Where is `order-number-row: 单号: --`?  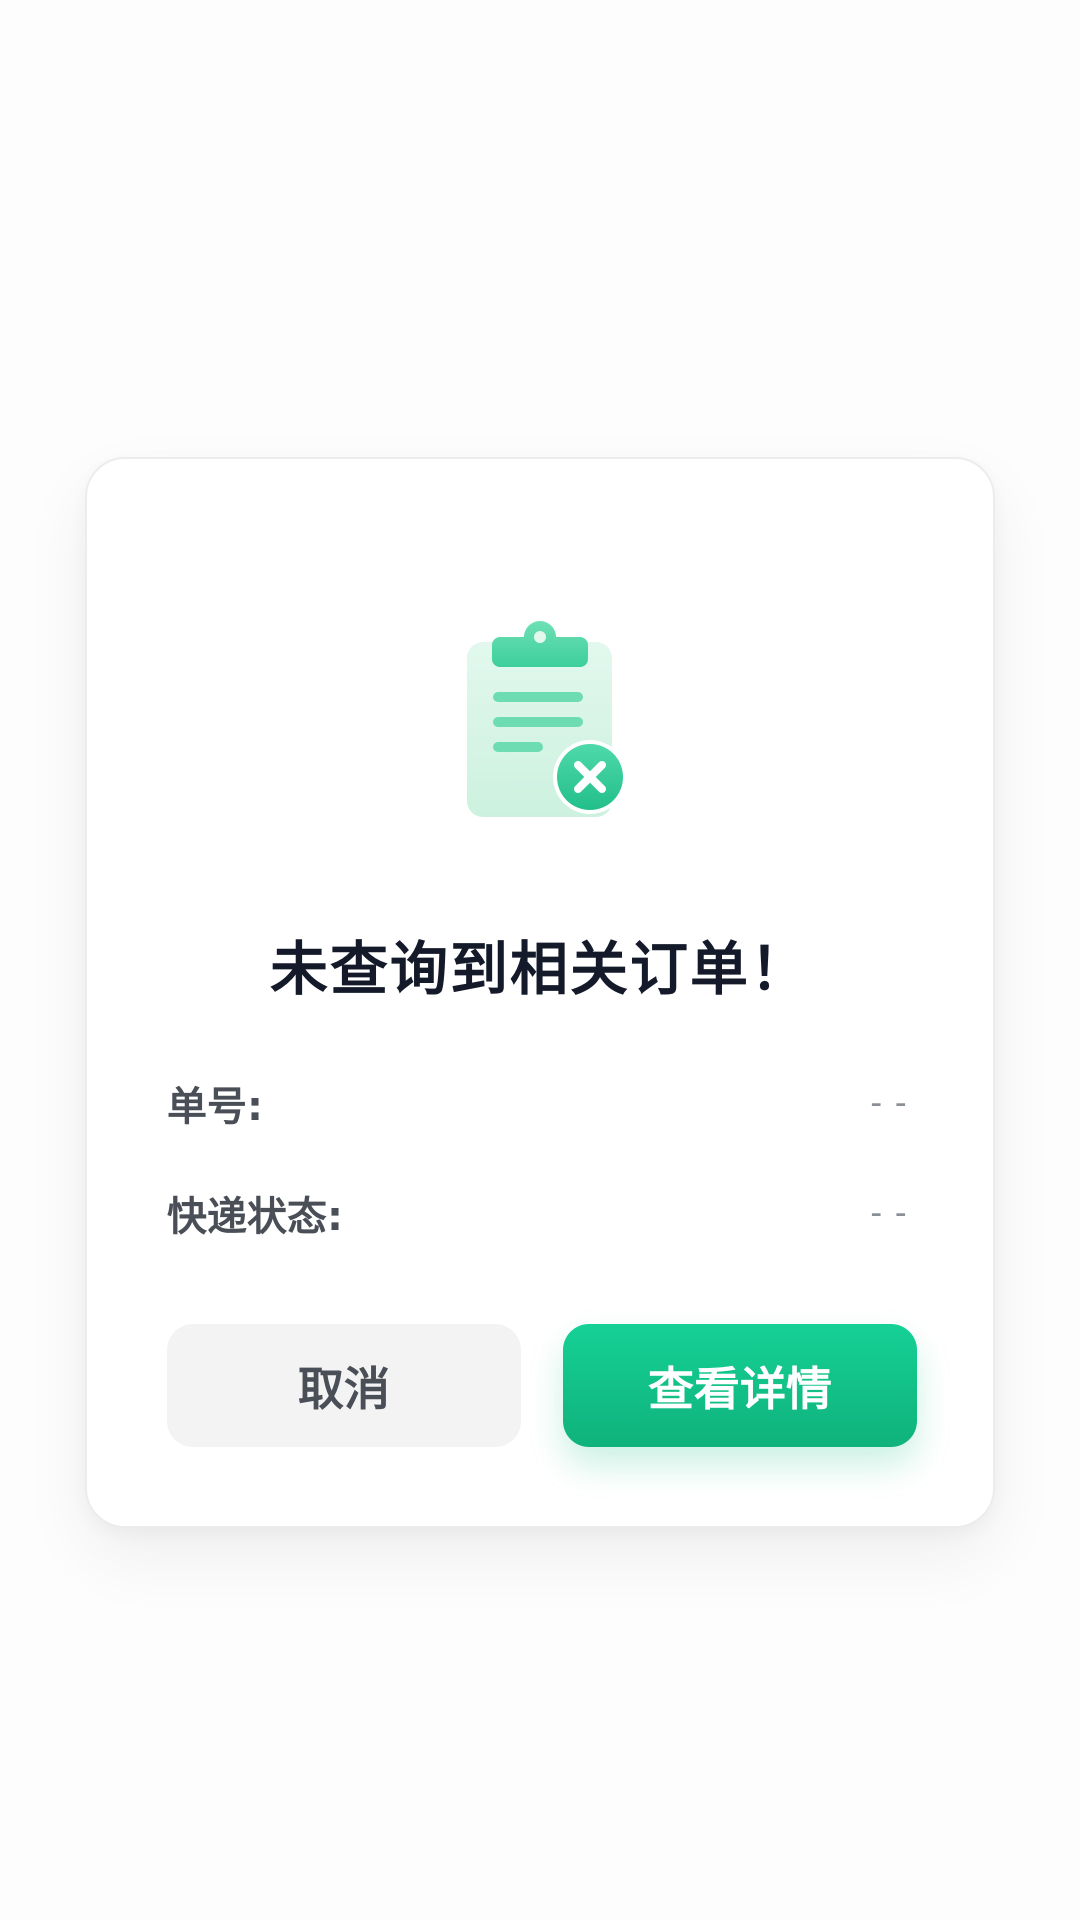 order-number-row: 单号: -- is located at coordinates (541, 1103).